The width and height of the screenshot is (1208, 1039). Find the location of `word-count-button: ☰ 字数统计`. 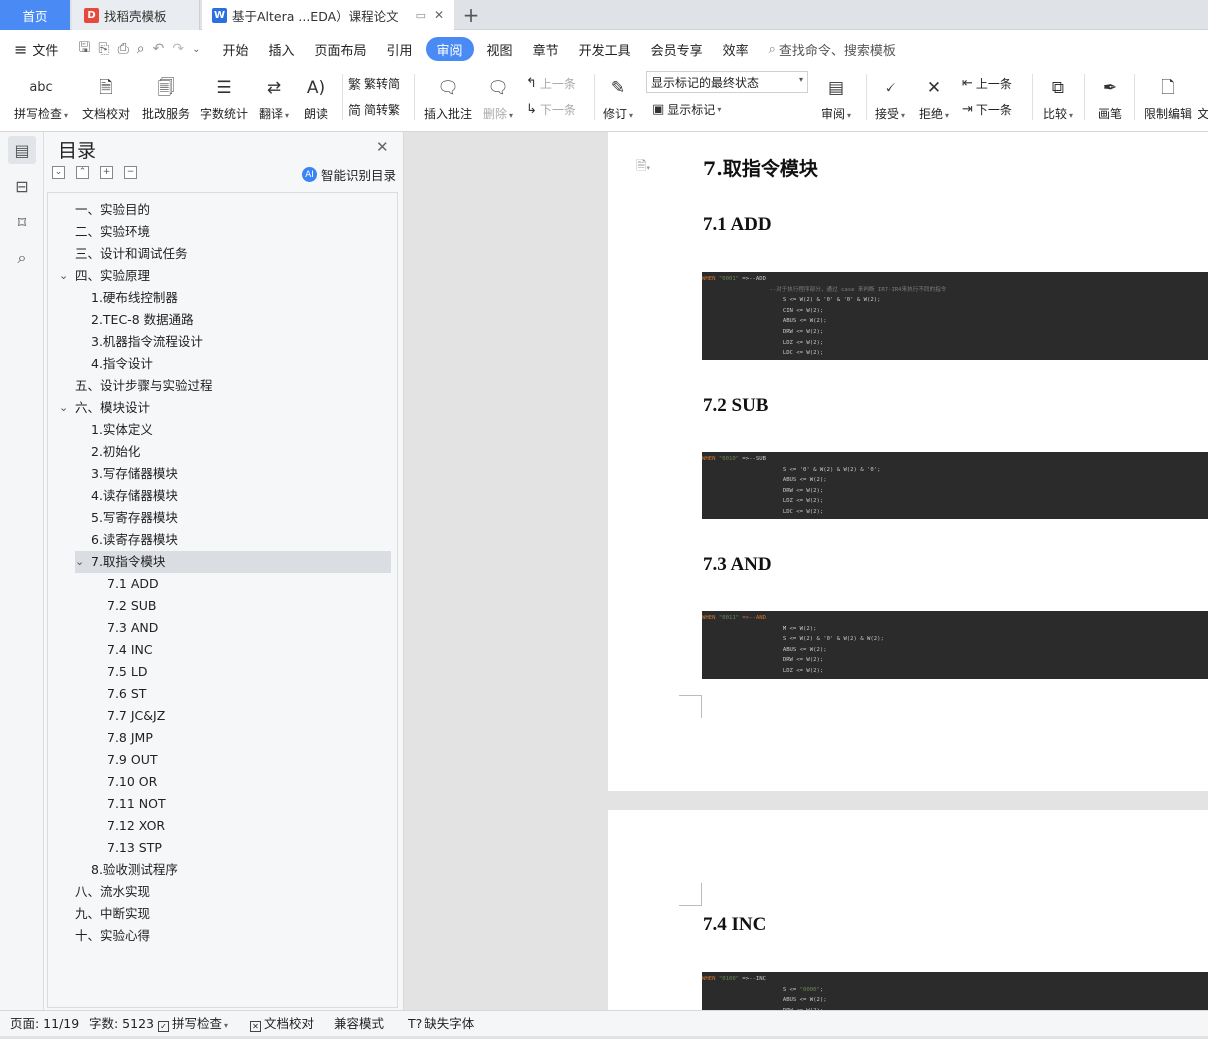

word-count-button: ☰ 字数统计 is located at coordinates (224, 98).